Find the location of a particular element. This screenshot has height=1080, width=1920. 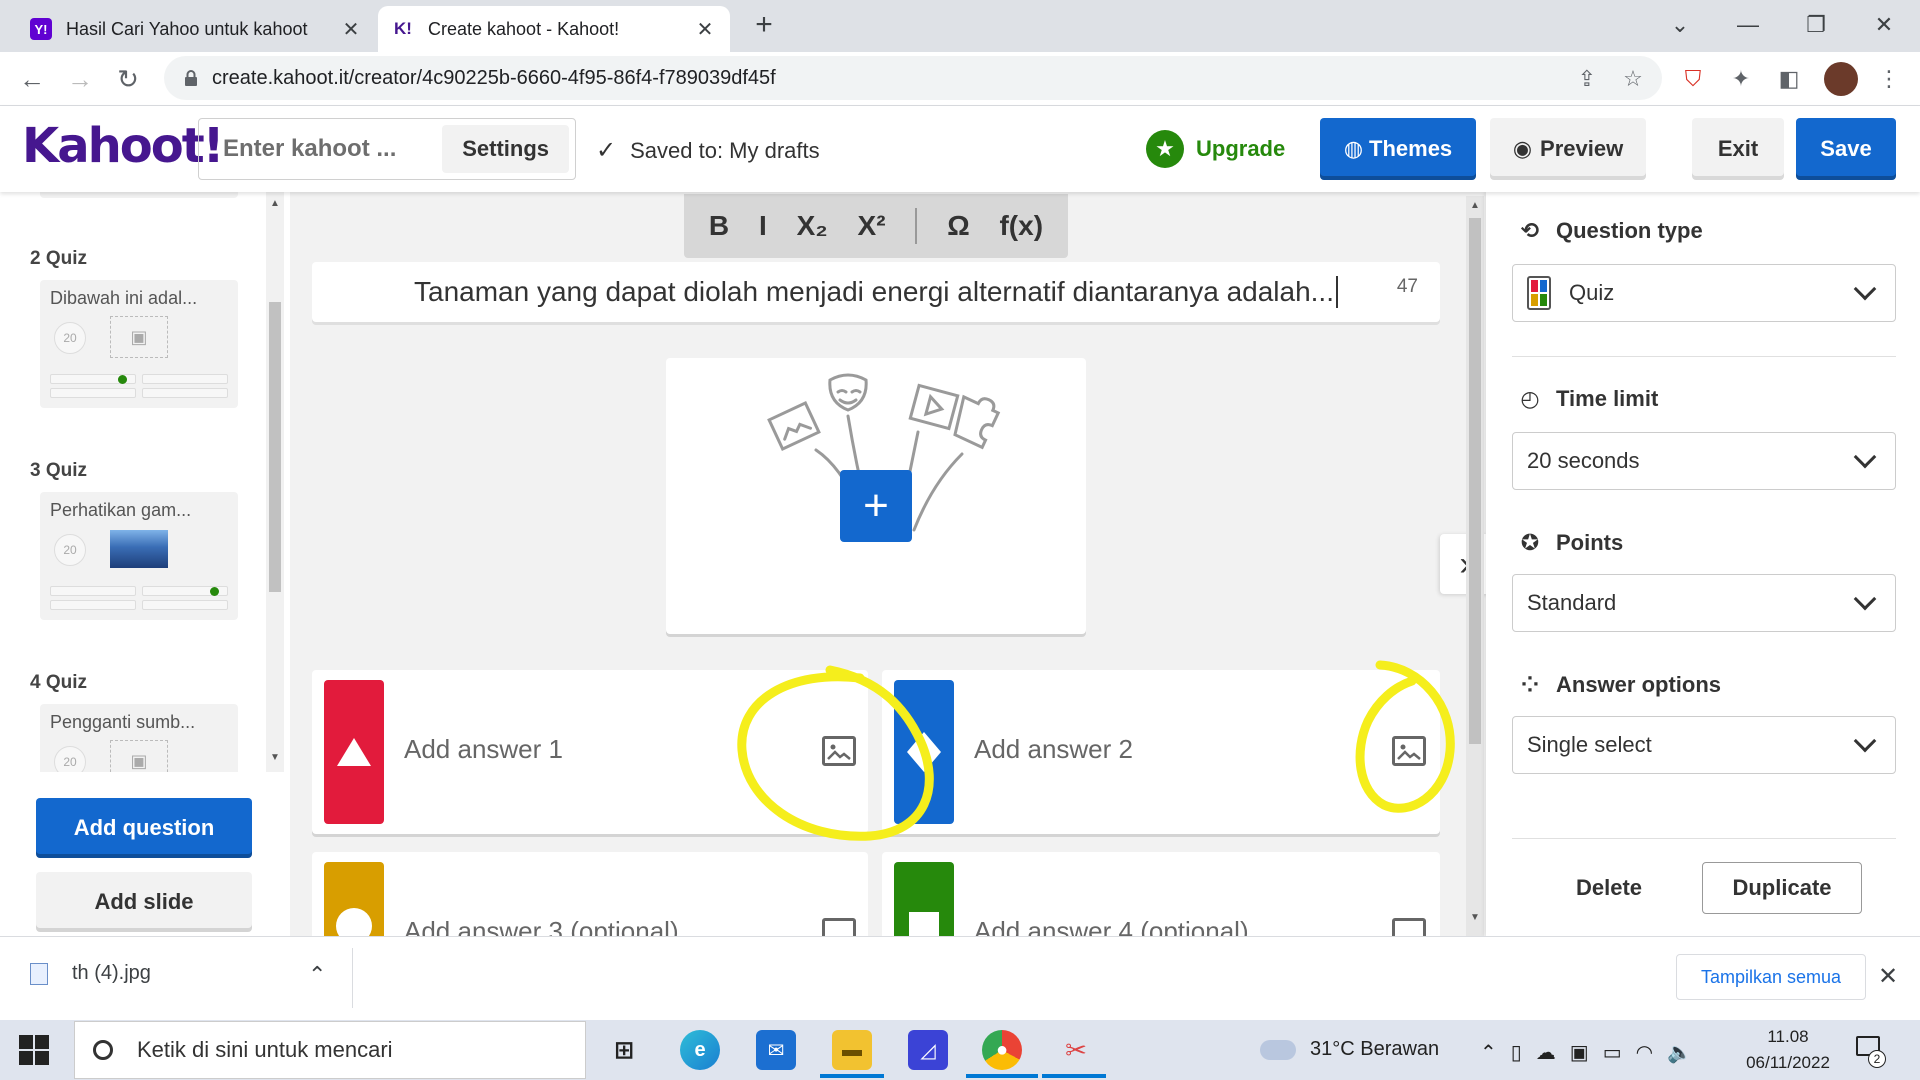

time-limit-select: 20 seconds is located at coordinates (1704, 461).